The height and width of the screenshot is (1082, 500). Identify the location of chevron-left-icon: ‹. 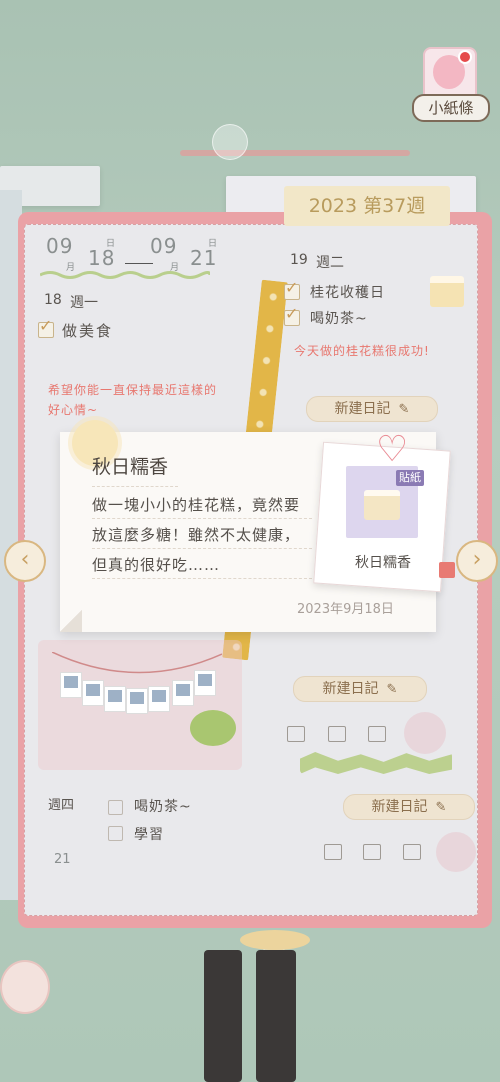
(25, 559).